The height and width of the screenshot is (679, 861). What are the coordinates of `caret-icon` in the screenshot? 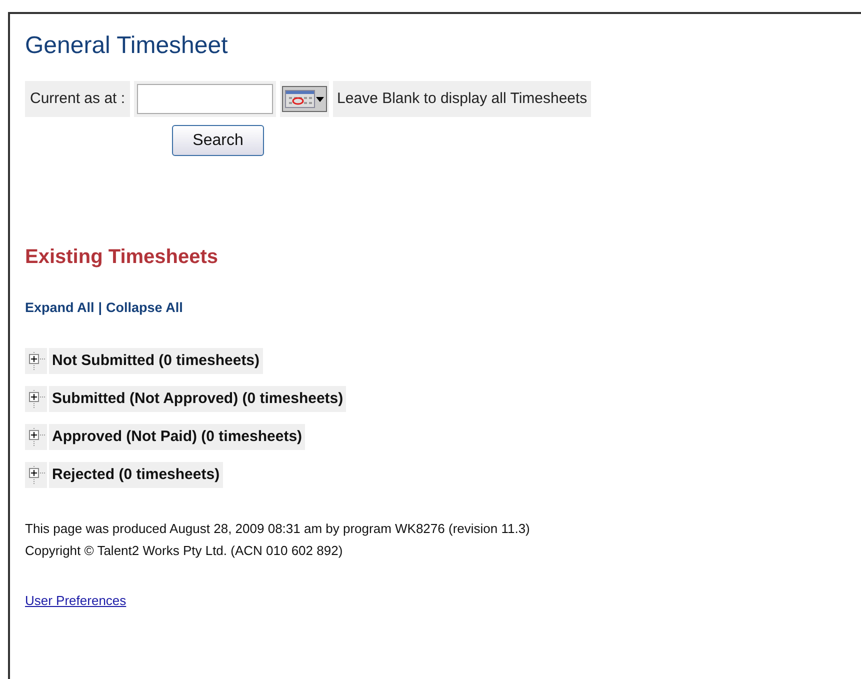 It's located at (320, 99).